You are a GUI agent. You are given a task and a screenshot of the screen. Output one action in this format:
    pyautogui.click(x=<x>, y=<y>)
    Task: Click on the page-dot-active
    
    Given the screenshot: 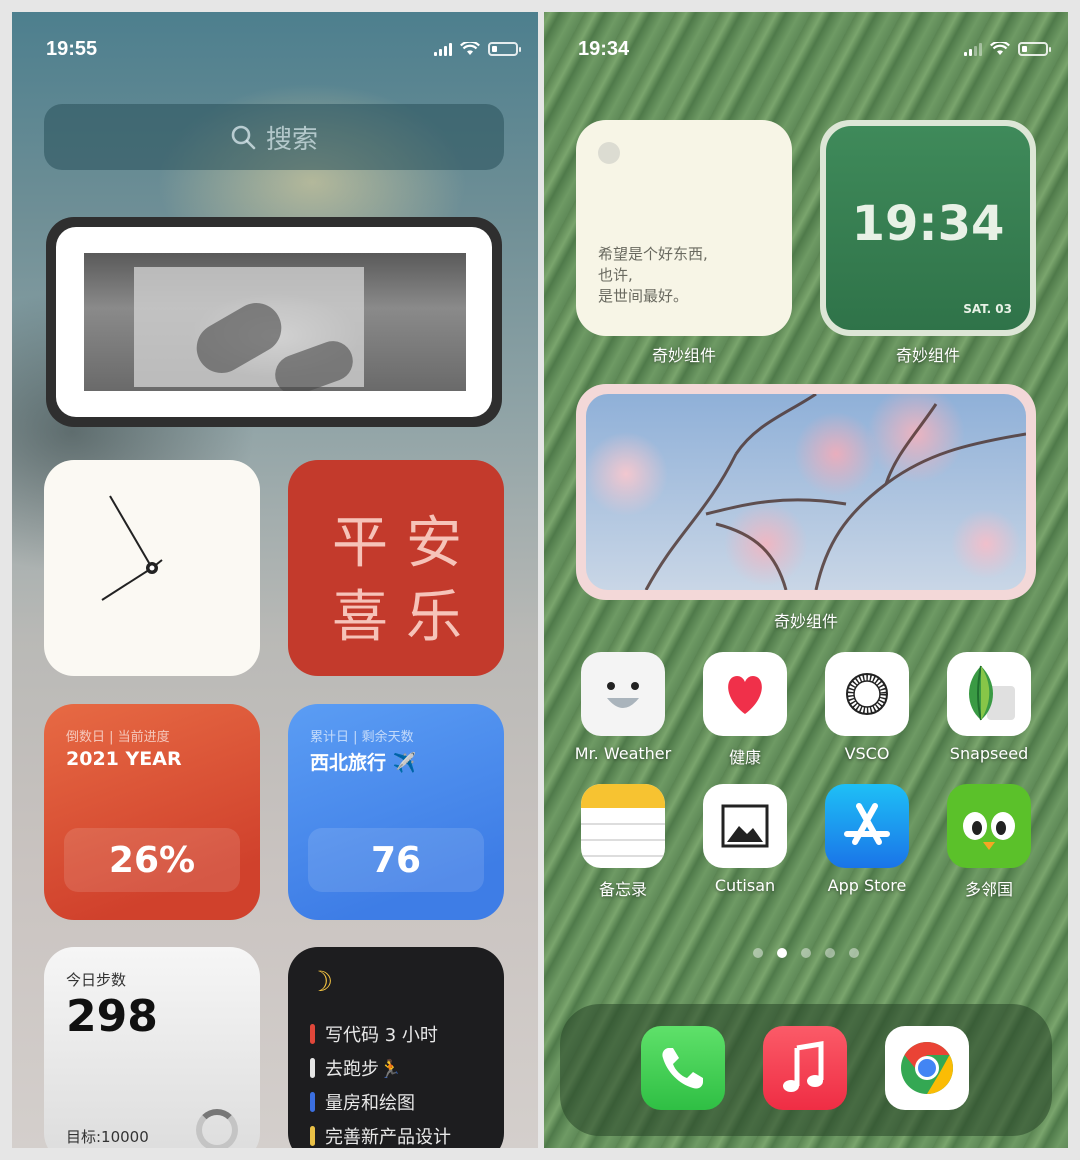 What is the action you would take?
    pyautogui.click(x=782, y=953)
    